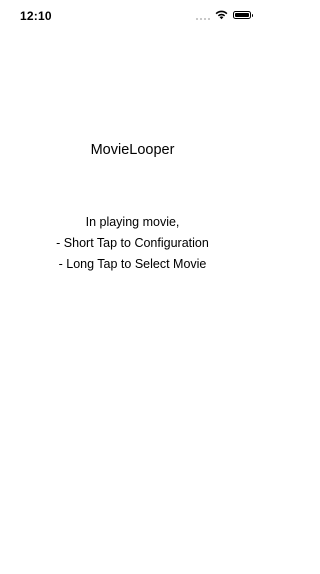 The height and width of the screenshot is (574, 320). I want to click on battery-icon, so click(243, 15).